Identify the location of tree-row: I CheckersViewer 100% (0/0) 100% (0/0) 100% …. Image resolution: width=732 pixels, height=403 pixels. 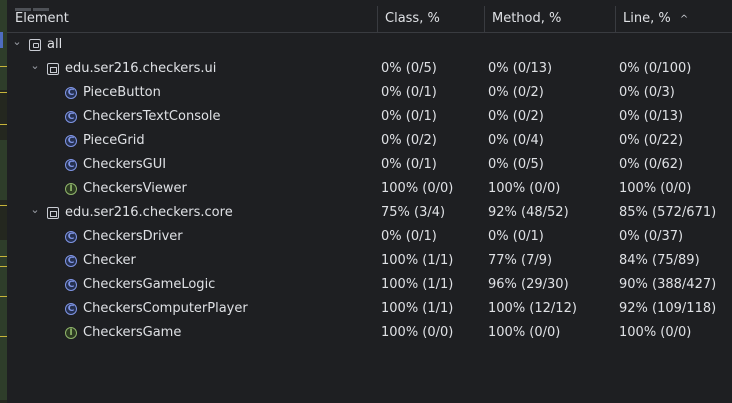
(369, 189).